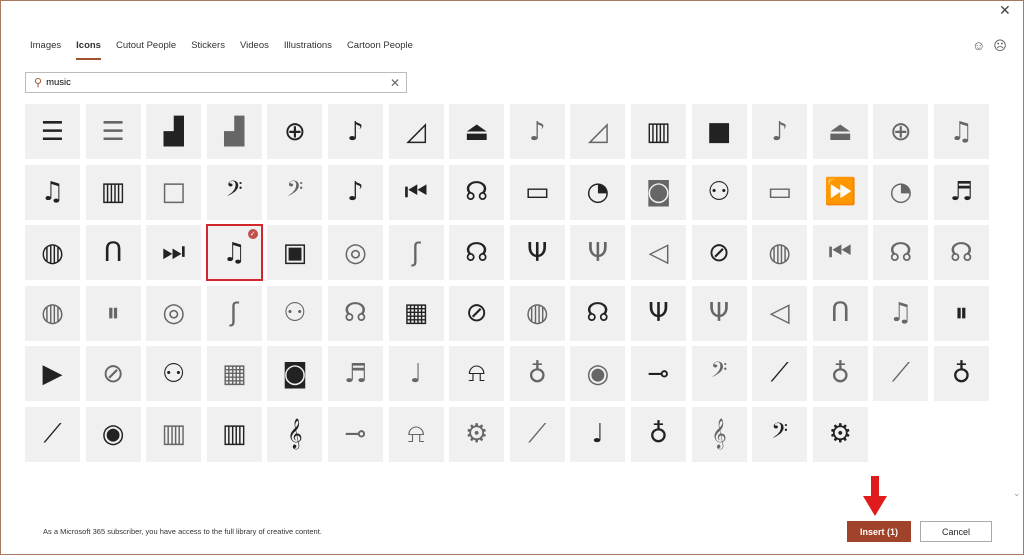  I want to click on tab-videos: Videos, so click(254, 50).